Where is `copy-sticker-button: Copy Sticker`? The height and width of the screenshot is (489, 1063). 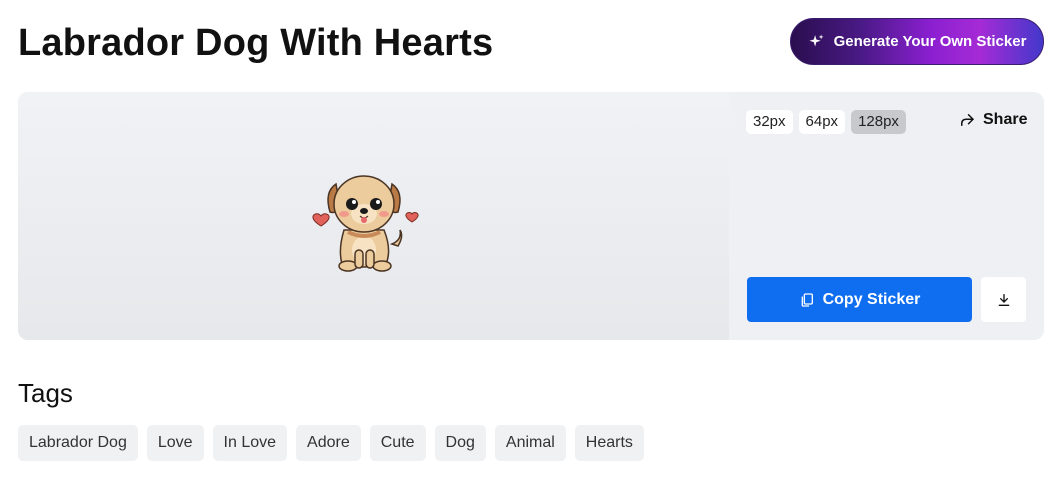
copy-sticker-button: Copy Sticker is located at coordinates (859, 299).